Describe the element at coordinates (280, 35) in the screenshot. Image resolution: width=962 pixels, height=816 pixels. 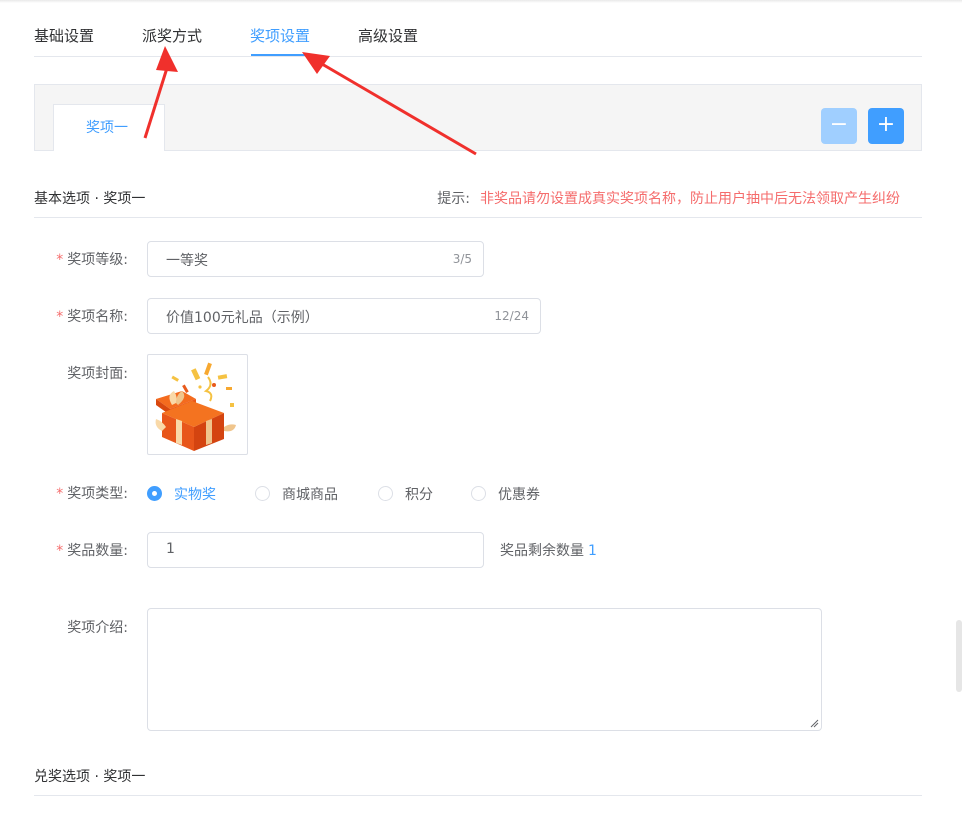
I see `tab-prize-settings: 奖项设置` at that location.